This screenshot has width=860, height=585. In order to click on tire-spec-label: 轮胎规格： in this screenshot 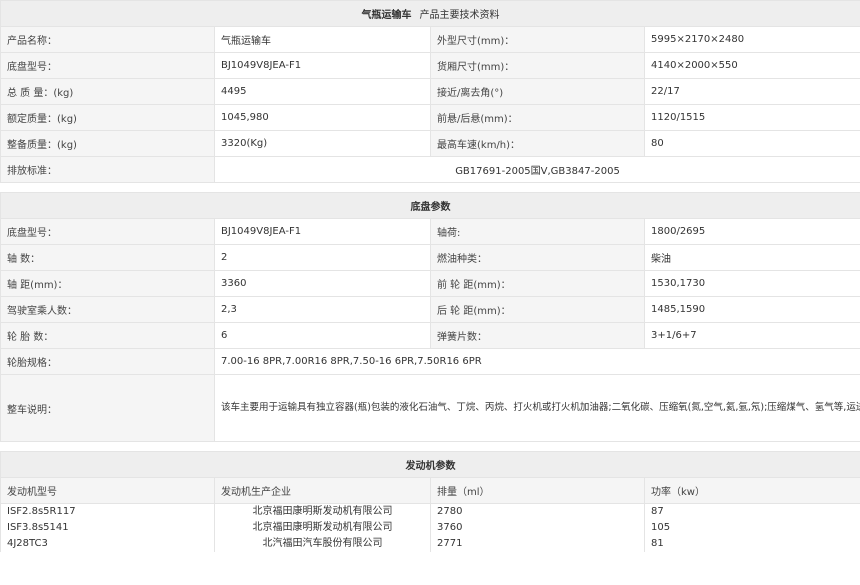, I will do `click(107, 361)`.